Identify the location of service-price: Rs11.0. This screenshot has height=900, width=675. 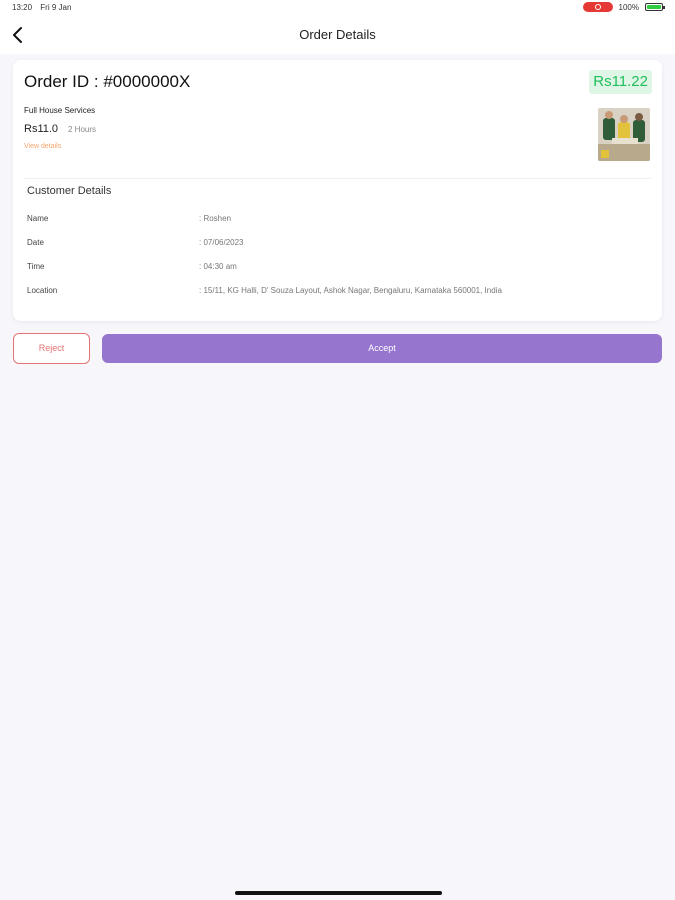
(41, 129).